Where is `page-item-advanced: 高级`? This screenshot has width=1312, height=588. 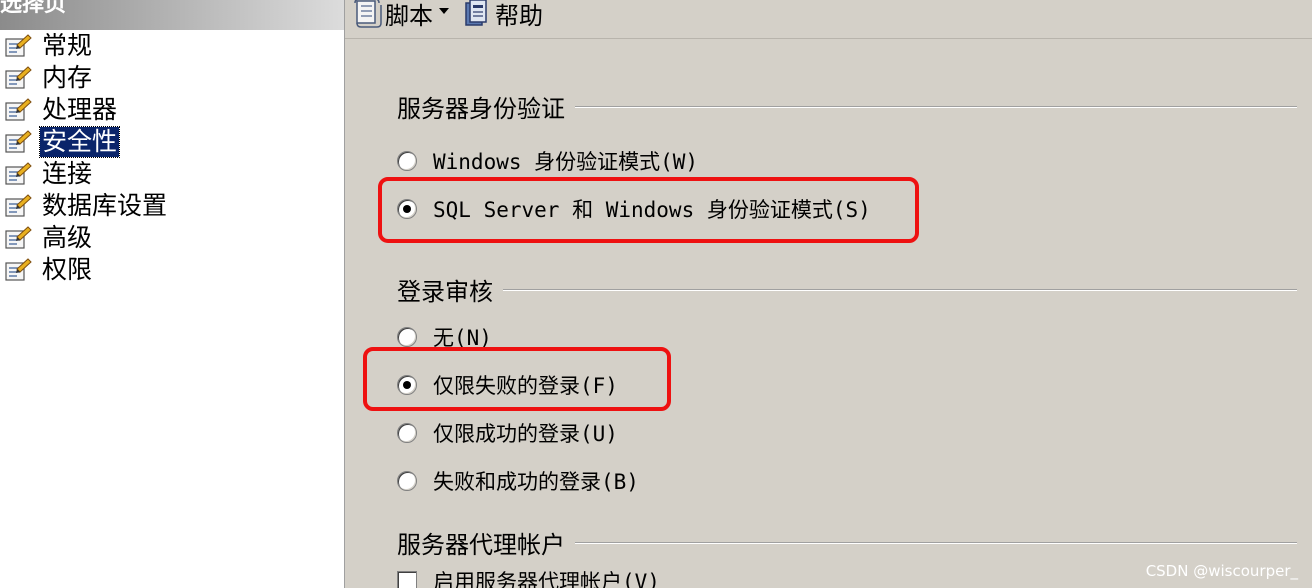 page-item-advanced: 高级 is located at coordinates (172, 238).